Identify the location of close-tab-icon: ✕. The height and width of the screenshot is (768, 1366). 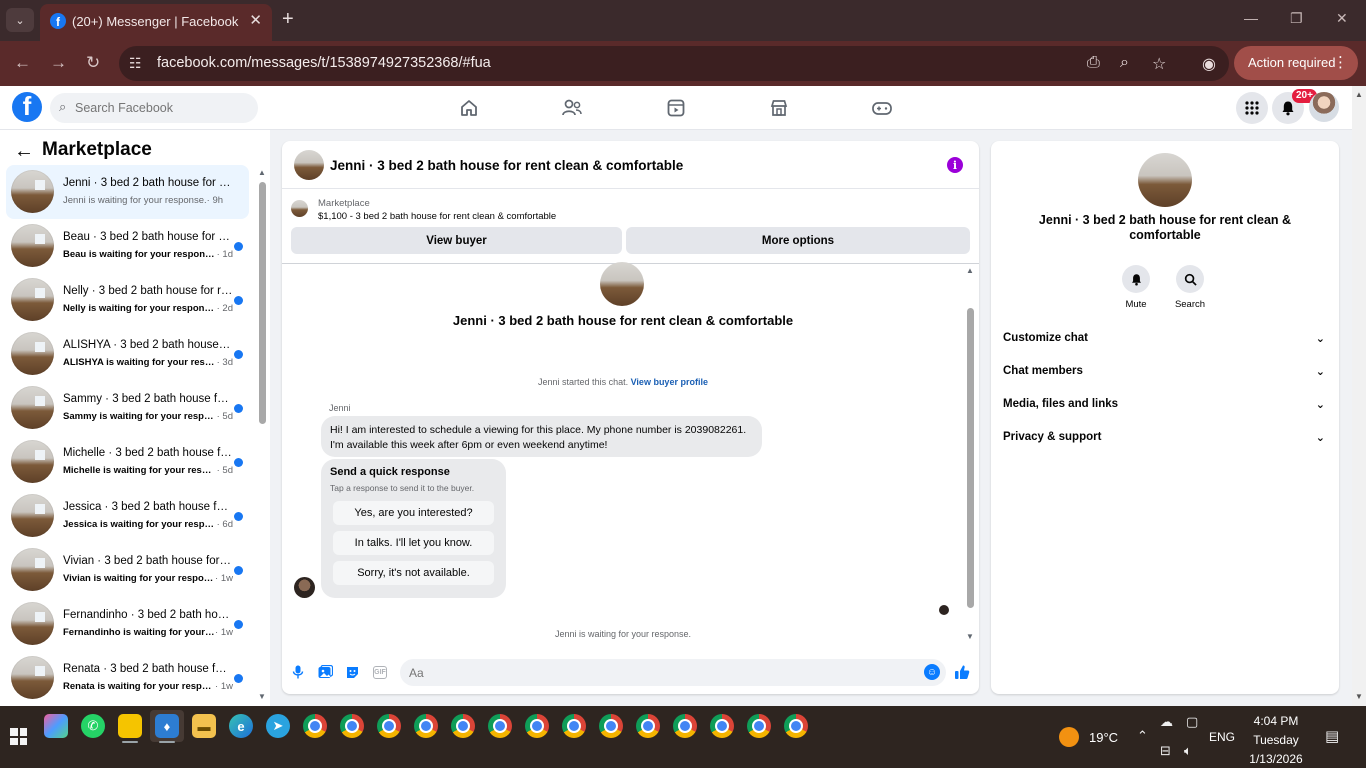
(255, 20).